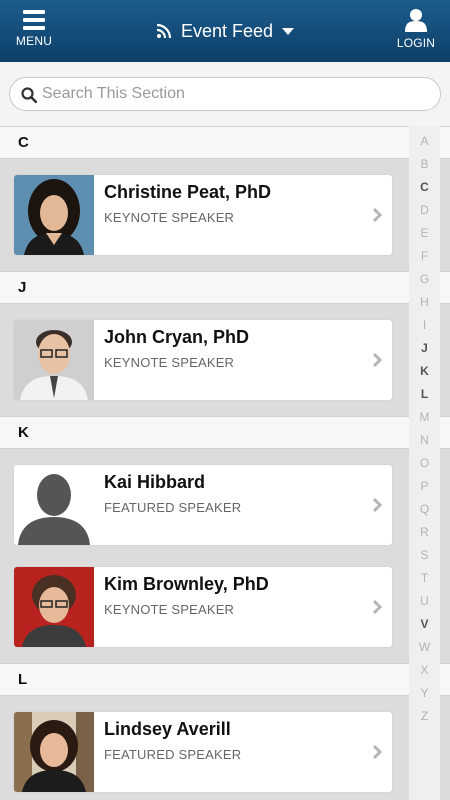 The width and height of the screenshot is (450, 800). What do you see at coordinates (424, 302) in the screenshot?
I see `alphabet-index-letter-h: H` at bounding box center [424, 302].